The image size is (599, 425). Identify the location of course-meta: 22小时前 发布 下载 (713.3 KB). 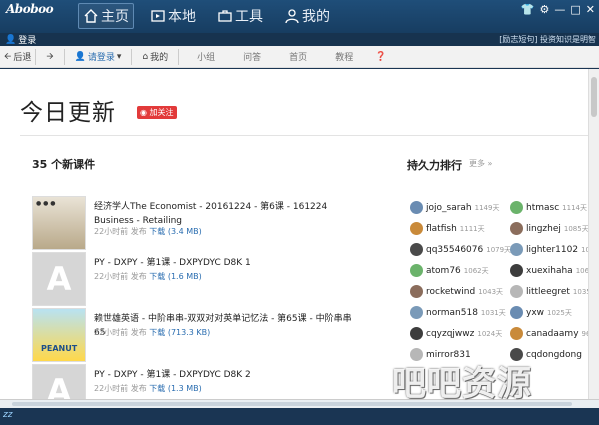
(152, 332).